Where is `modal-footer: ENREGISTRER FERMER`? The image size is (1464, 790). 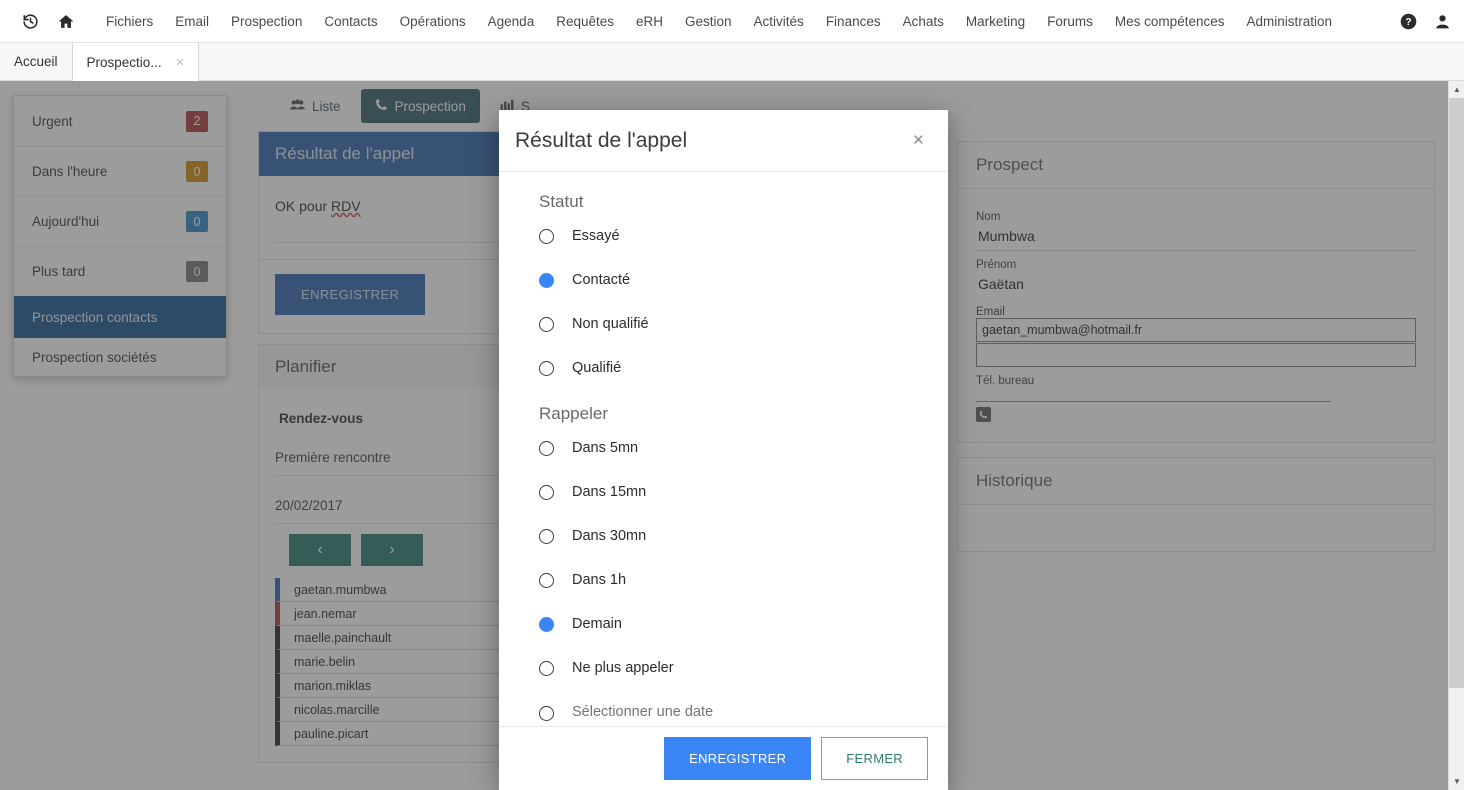
modal-footer: ENREGISTRER FERMER is located at coordinates (723, 758).